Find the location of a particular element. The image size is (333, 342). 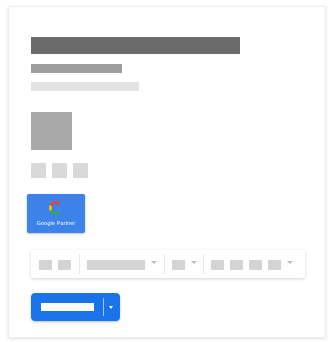

split-button-divider is located at coordinates (103, 307).